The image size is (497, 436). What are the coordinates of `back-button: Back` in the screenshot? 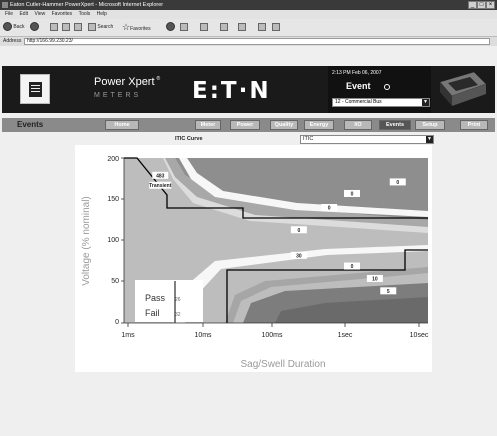 It's located at (14, 27).